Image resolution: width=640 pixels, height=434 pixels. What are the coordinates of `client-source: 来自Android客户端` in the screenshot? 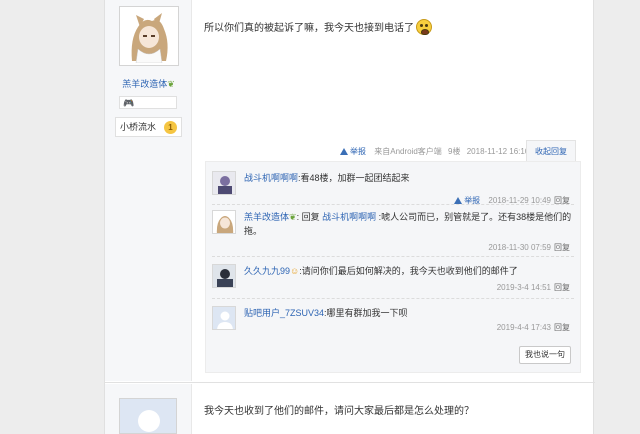 It's located at (408, 151).